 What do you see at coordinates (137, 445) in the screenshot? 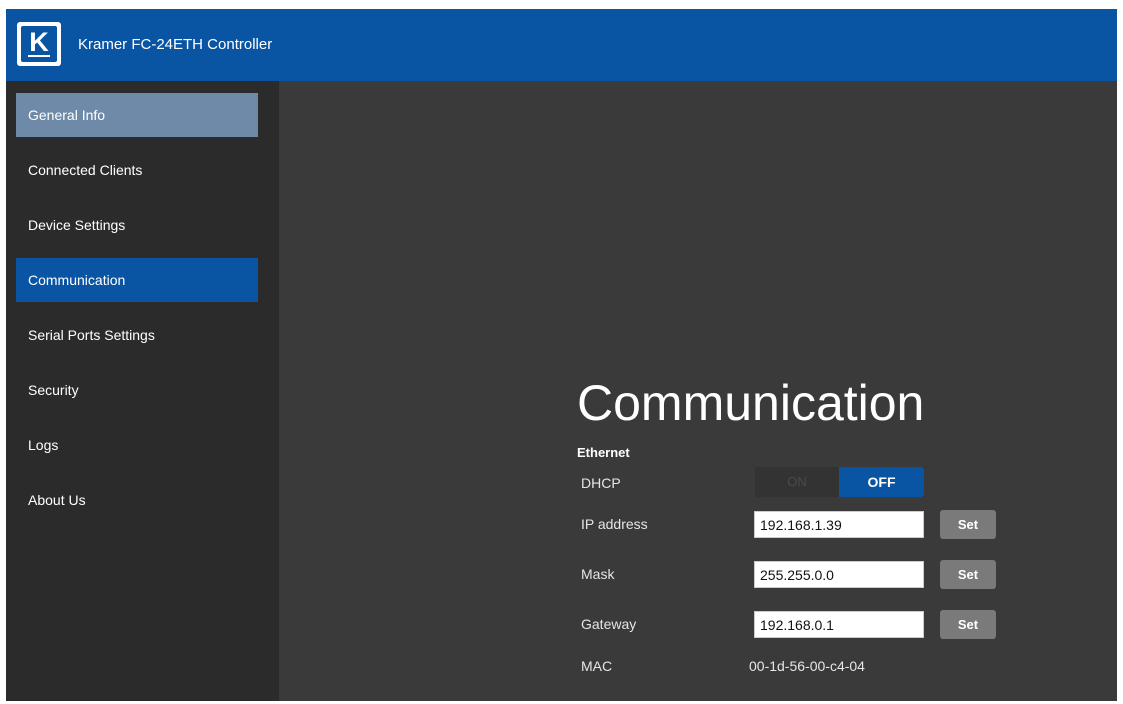
I see `sidebar-item-logs: Logs` at bounding box center [137, 445].